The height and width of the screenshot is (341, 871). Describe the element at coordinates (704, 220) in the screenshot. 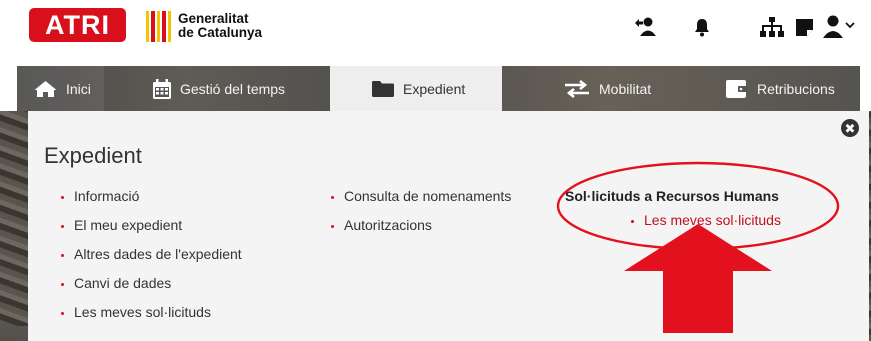

I see `rh-link-les-meves-sollicituds: Les meves sol·licituds` at that location.